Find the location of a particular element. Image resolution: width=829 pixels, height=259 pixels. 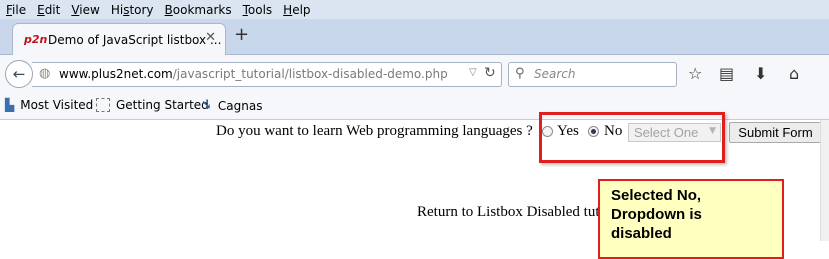

reading-list-icon: ▤ is located at coordinates (726, 73).